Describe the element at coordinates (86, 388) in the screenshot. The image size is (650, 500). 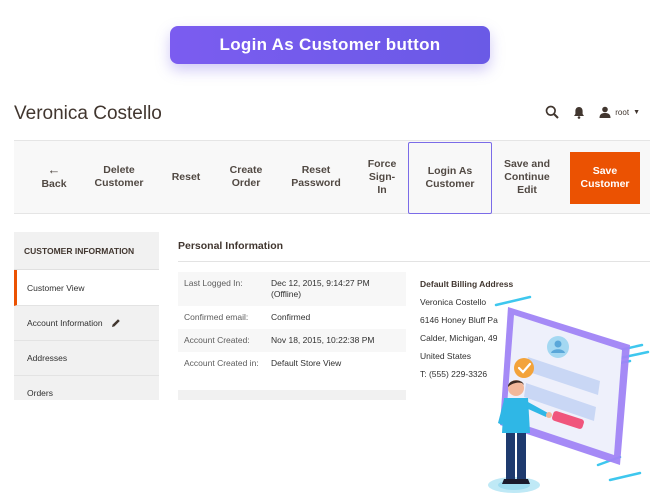
I see `sidebar-item-orders: Orders` at that location.